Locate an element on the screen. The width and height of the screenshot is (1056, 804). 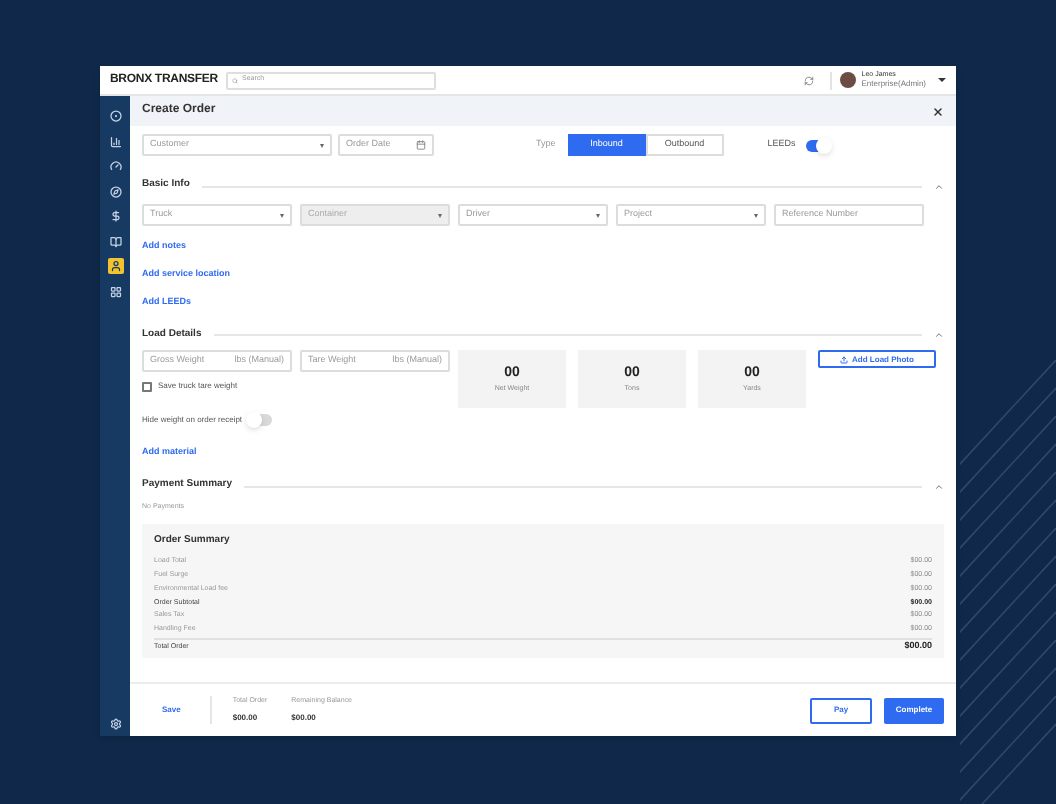
settings-icon is located at coordinates (115, 724).